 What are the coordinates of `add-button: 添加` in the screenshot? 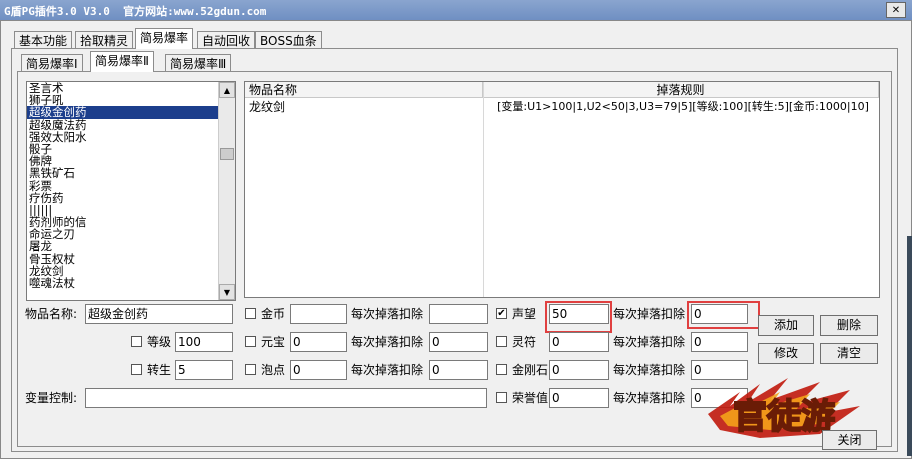 It's located at (786, 325).